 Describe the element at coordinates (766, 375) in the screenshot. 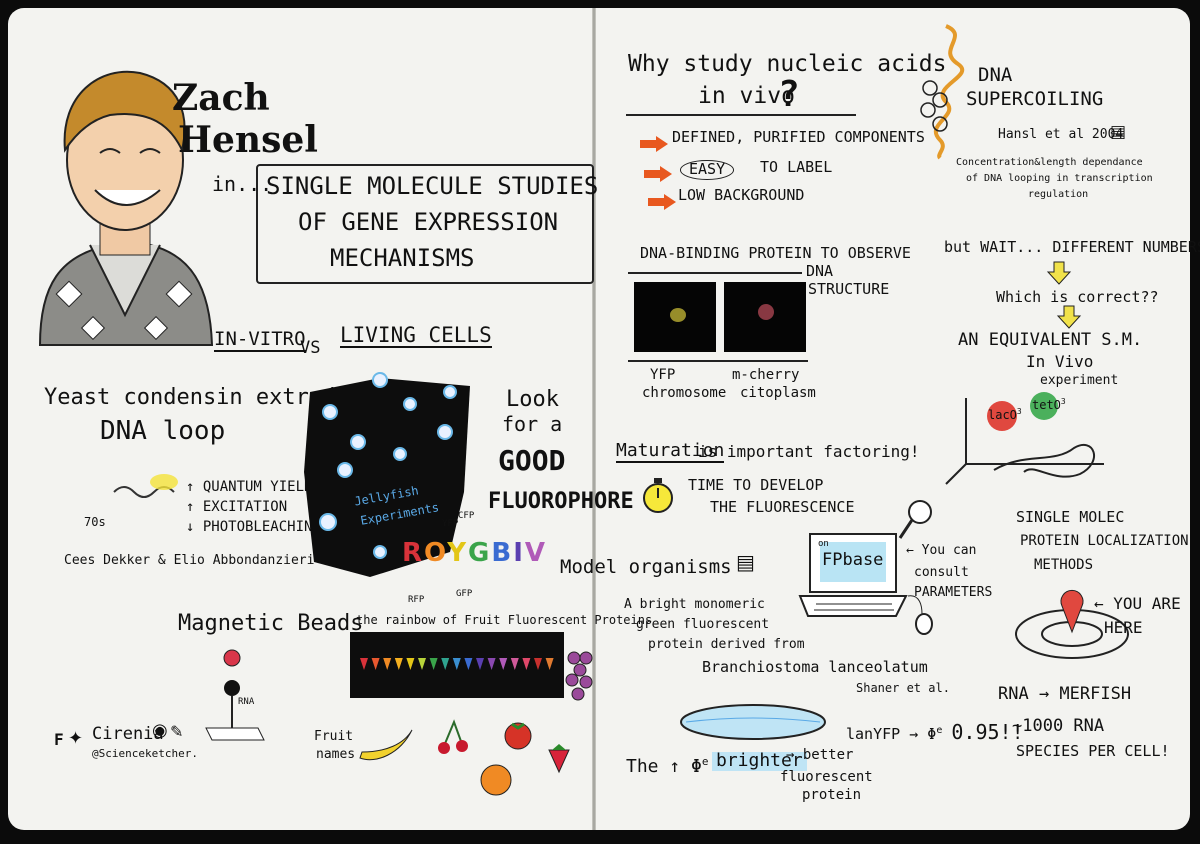

I see `micro-right-line-1: m-cherry` at that location.